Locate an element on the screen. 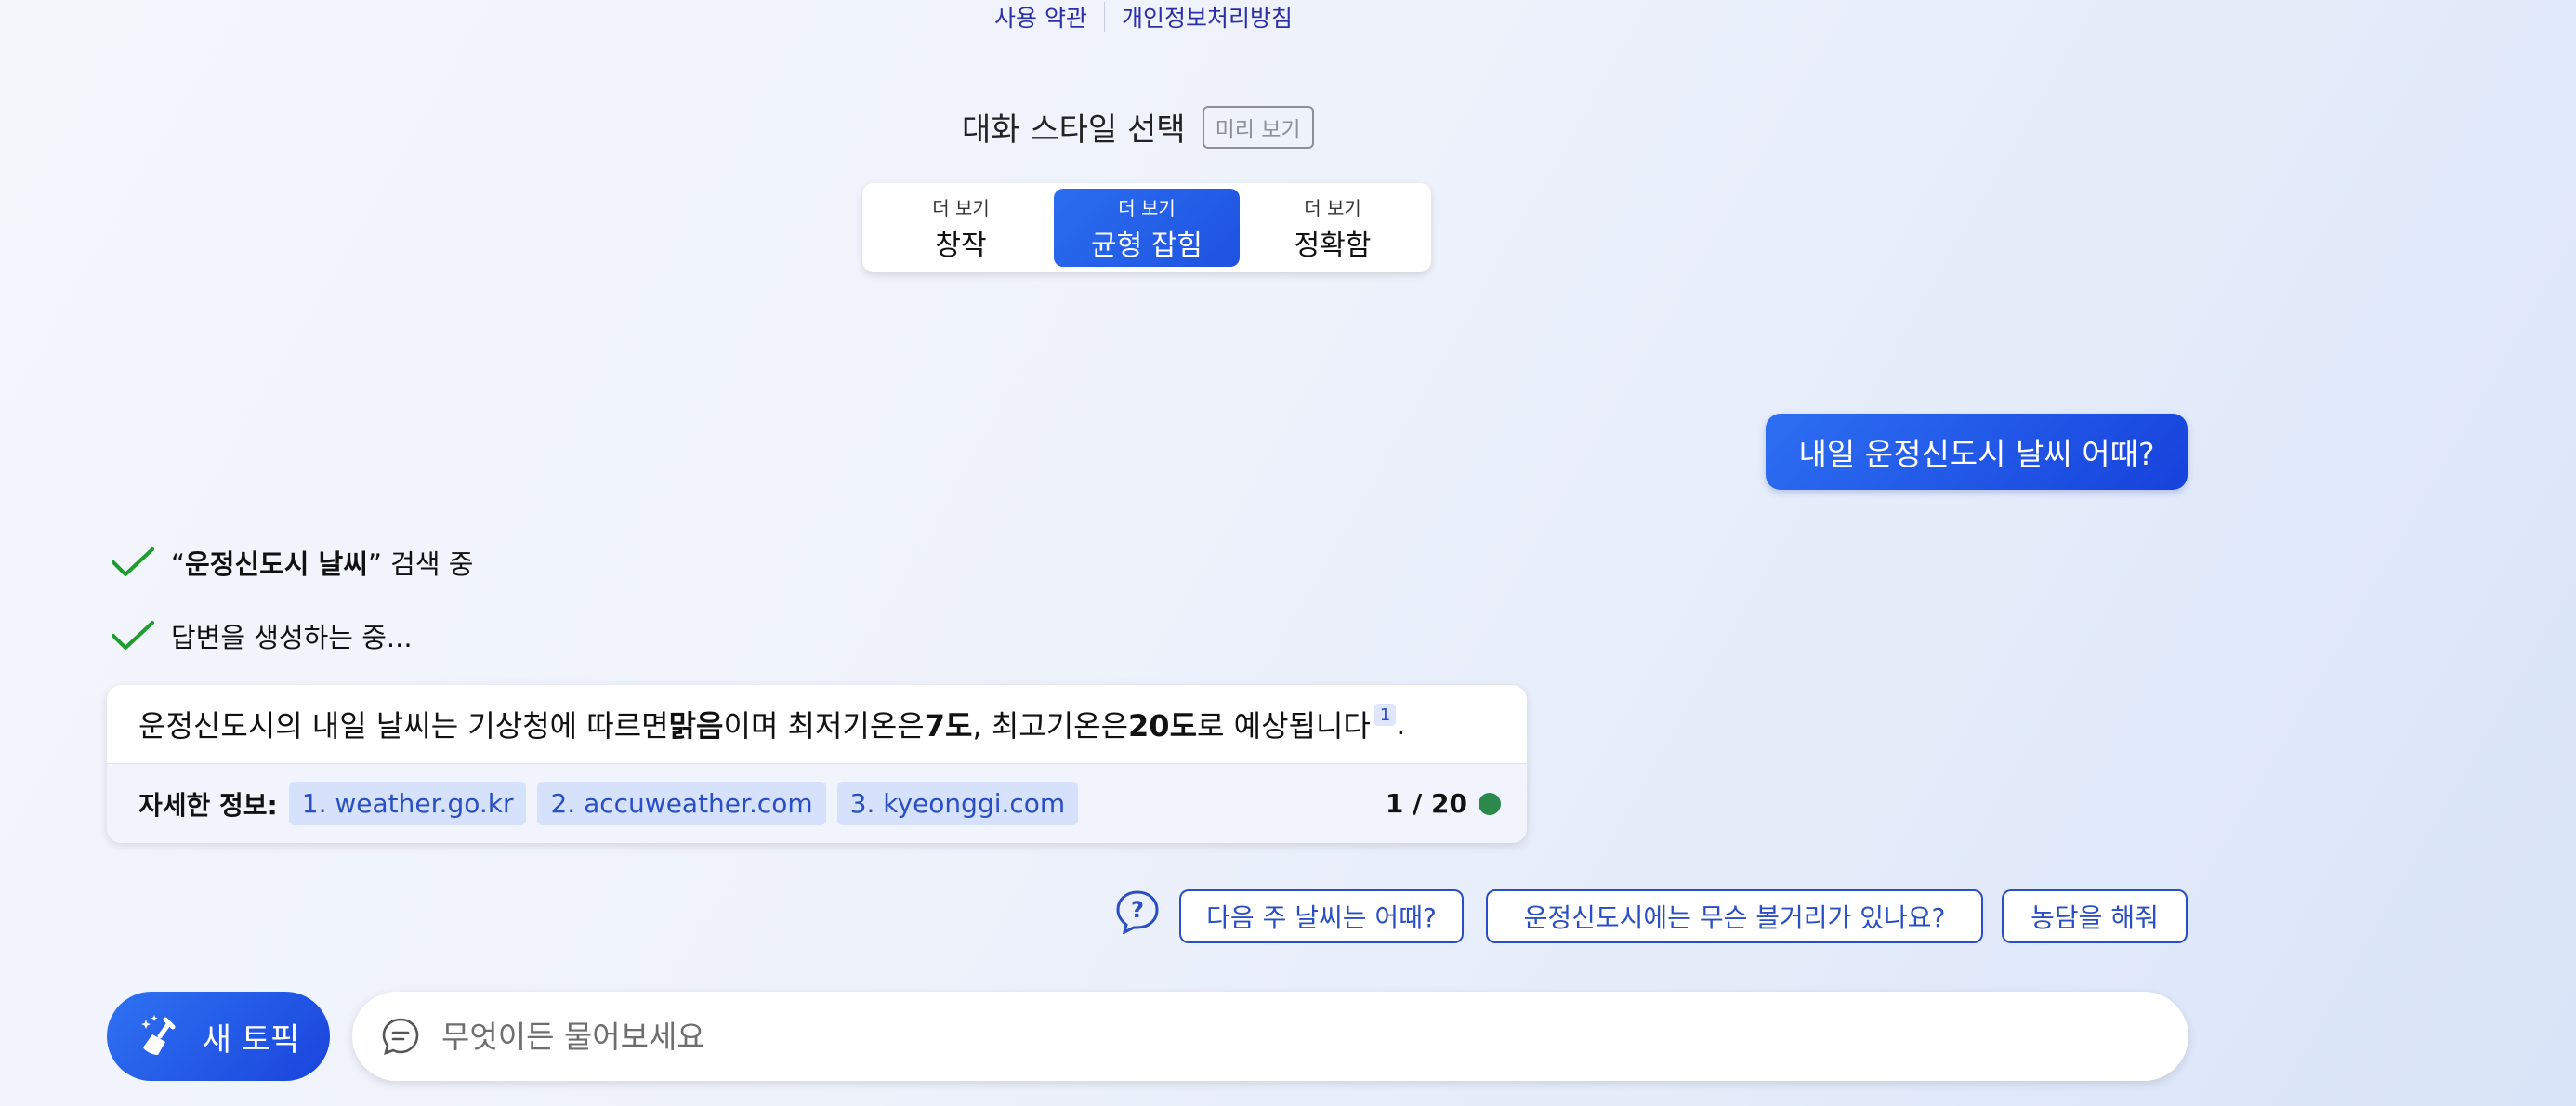 The image size is (2576, 1106). style-option-creative: 더 보기 창작 is located at coordinates (961, 228).